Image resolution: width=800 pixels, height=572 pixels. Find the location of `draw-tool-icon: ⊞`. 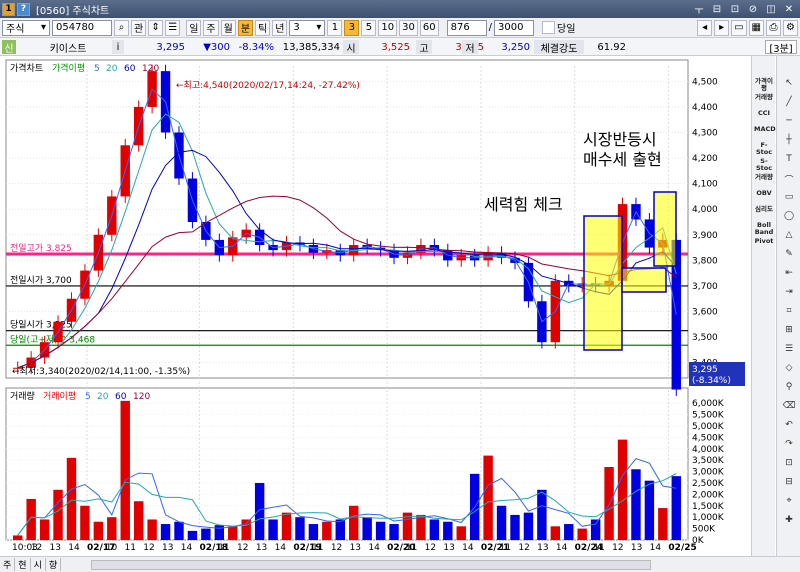

draw-tool-icon: ⊞ is located at coordinates (789, 331).